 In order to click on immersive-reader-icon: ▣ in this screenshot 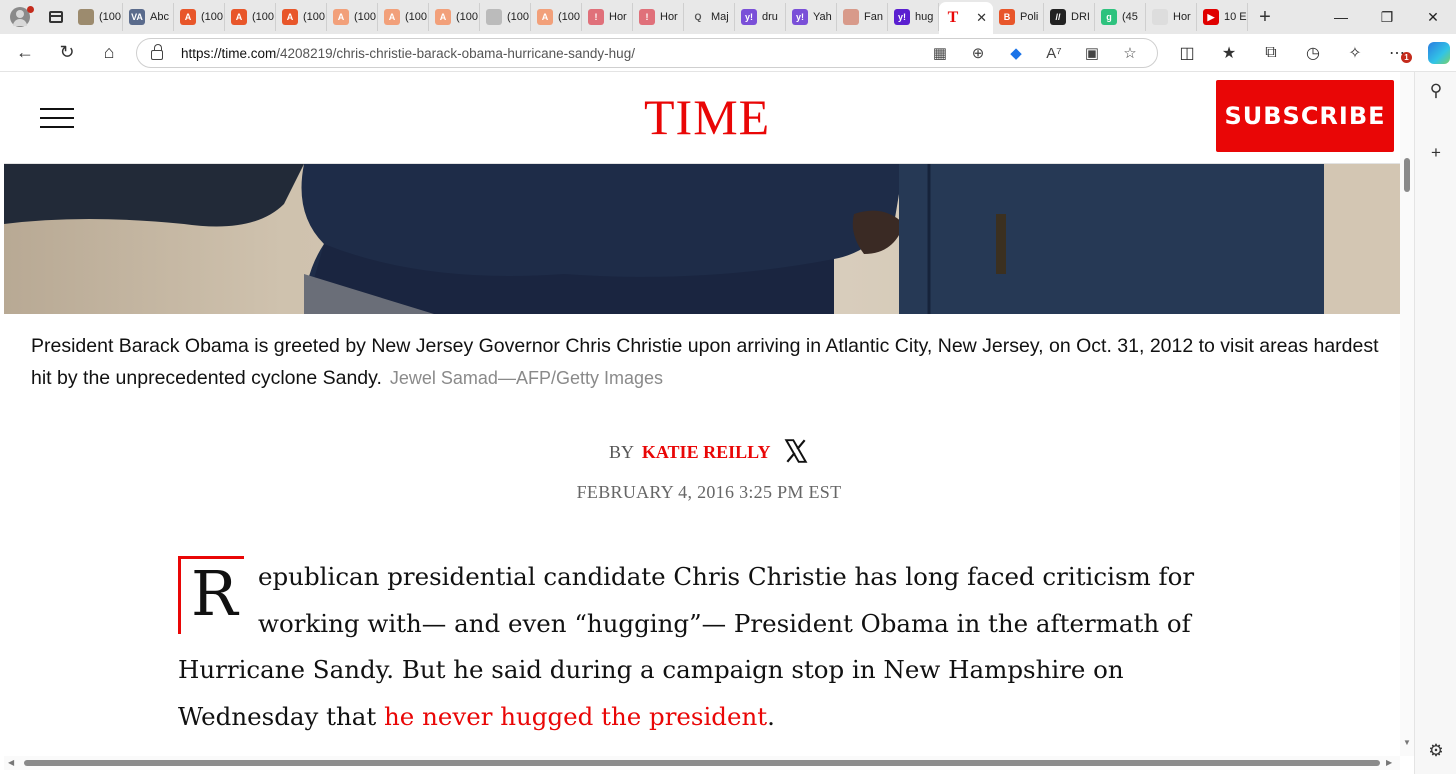, I will do `click(1092, 53)`.